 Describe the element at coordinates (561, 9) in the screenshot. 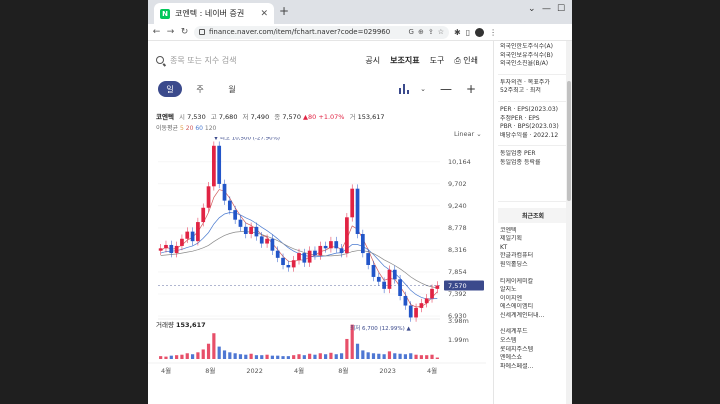

I see `maximize-icon: ☐` at that location.